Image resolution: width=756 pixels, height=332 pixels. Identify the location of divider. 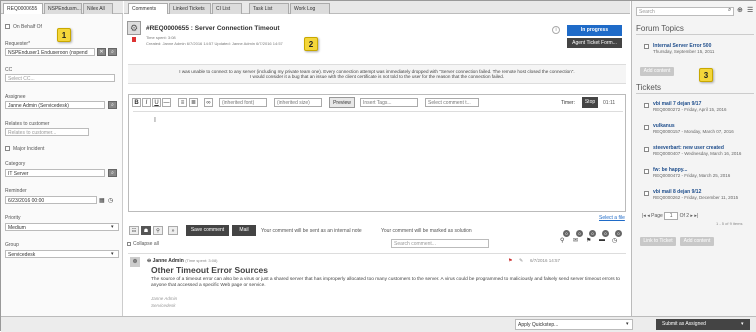
(695, 93).